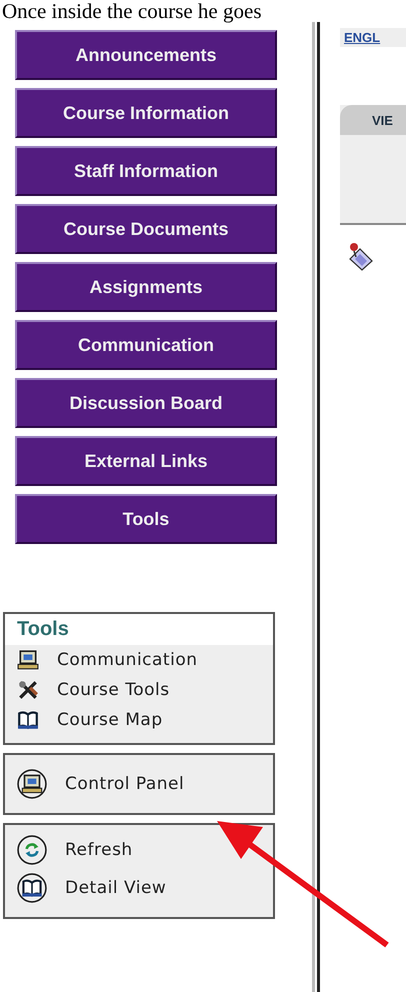  What do you see at coordinates (146, 55) in the screenshot?
I see `nav-button: Announcements` at bounding box center [146, 55].